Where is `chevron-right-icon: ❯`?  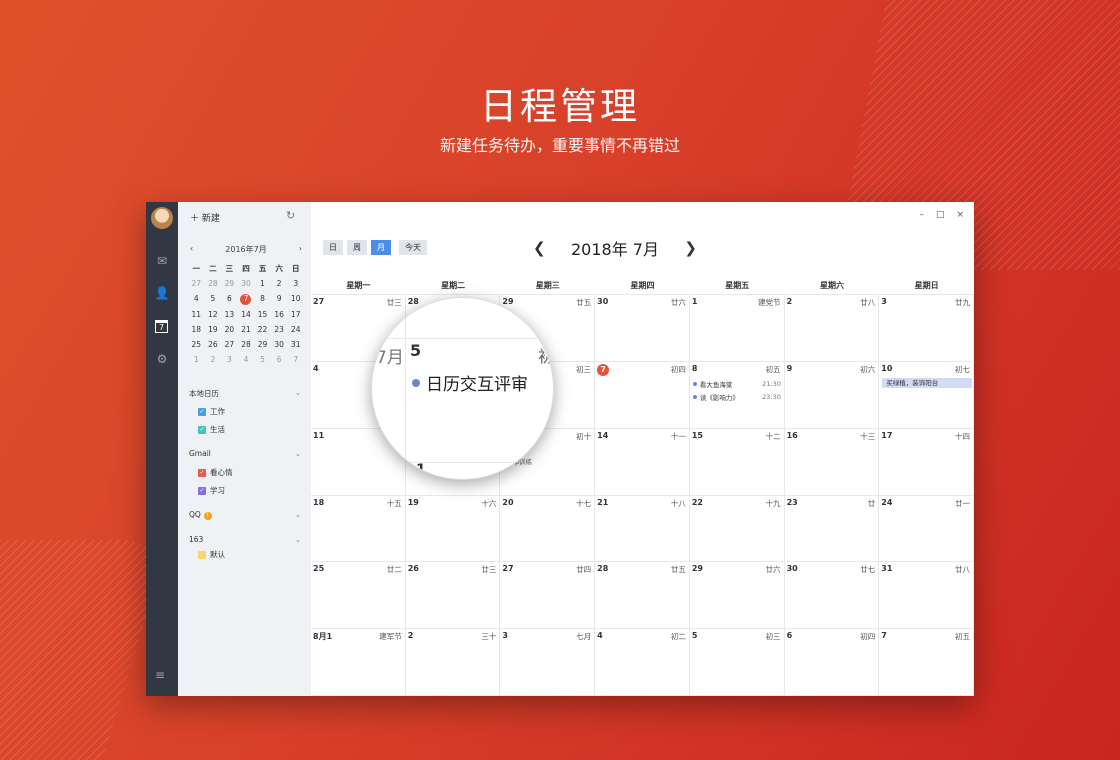 chevron-right-icon: ❯ is located at coordinates (690, 248).